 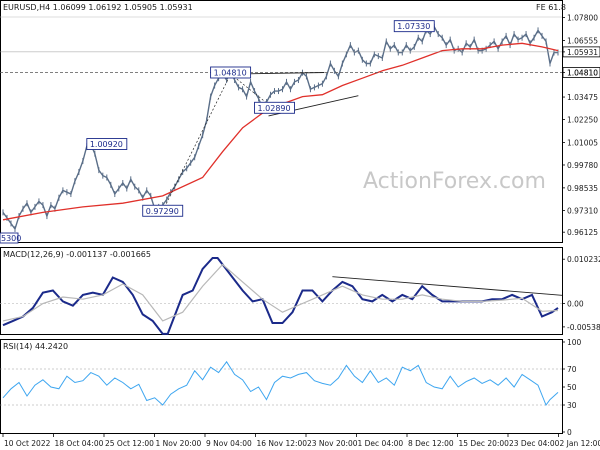 I want to click on rsi-y-tick-2: 50, so click(x=572, y=387).